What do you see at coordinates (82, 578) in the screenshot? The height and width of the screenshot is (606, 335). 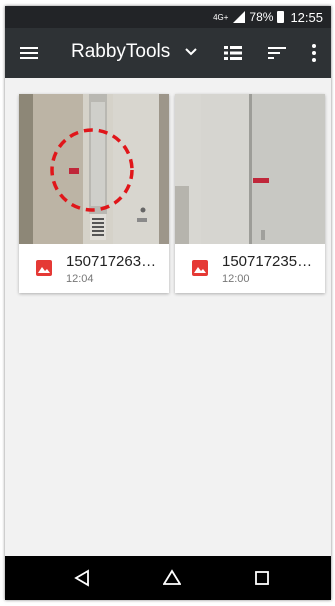 I see `back-icon` at bounding box center [82, 578].